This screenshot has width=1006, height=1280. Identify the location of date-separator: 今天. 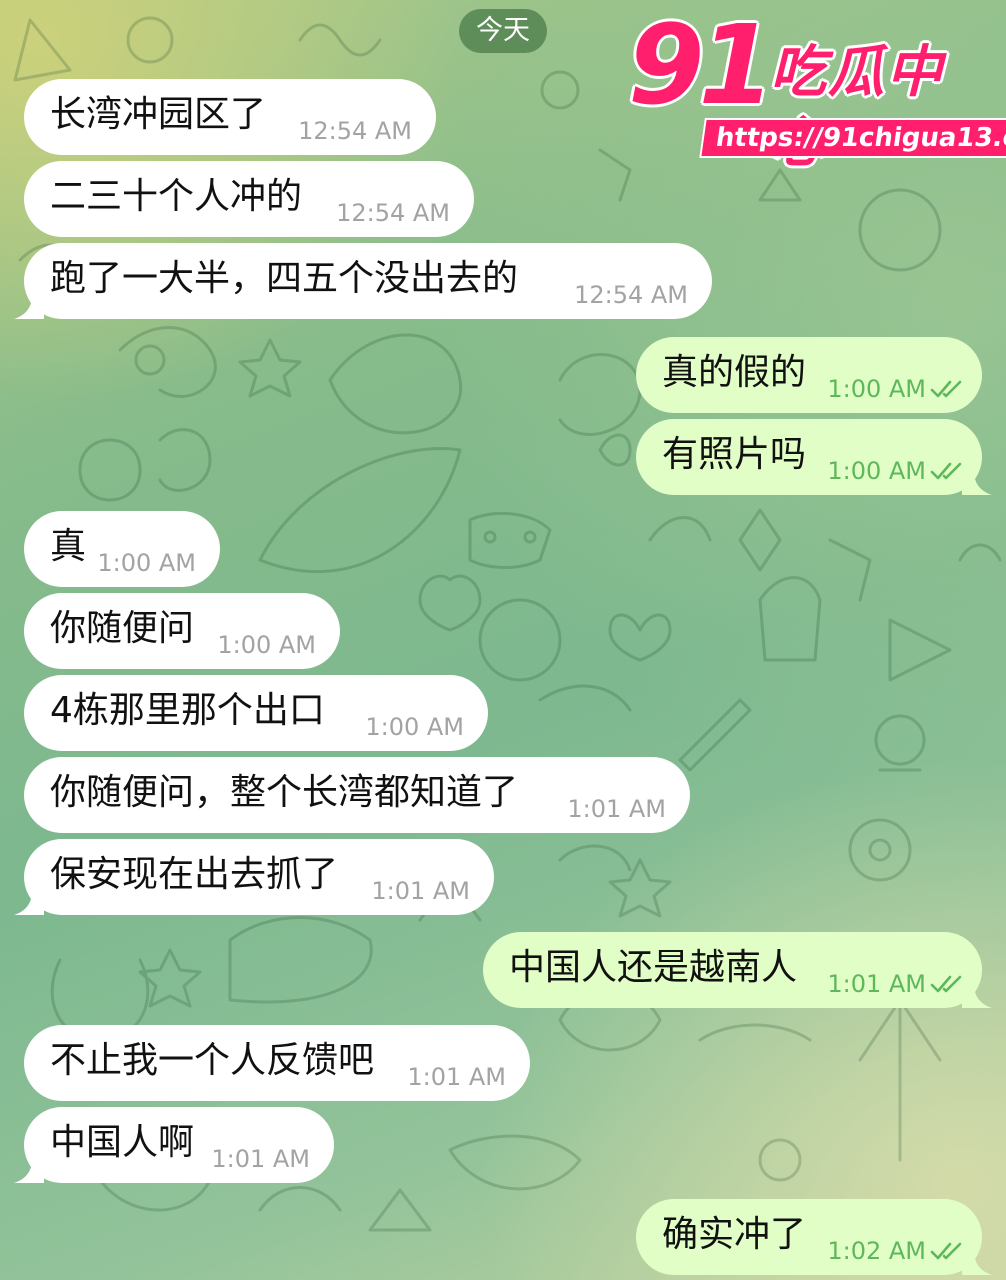
(503, 31).